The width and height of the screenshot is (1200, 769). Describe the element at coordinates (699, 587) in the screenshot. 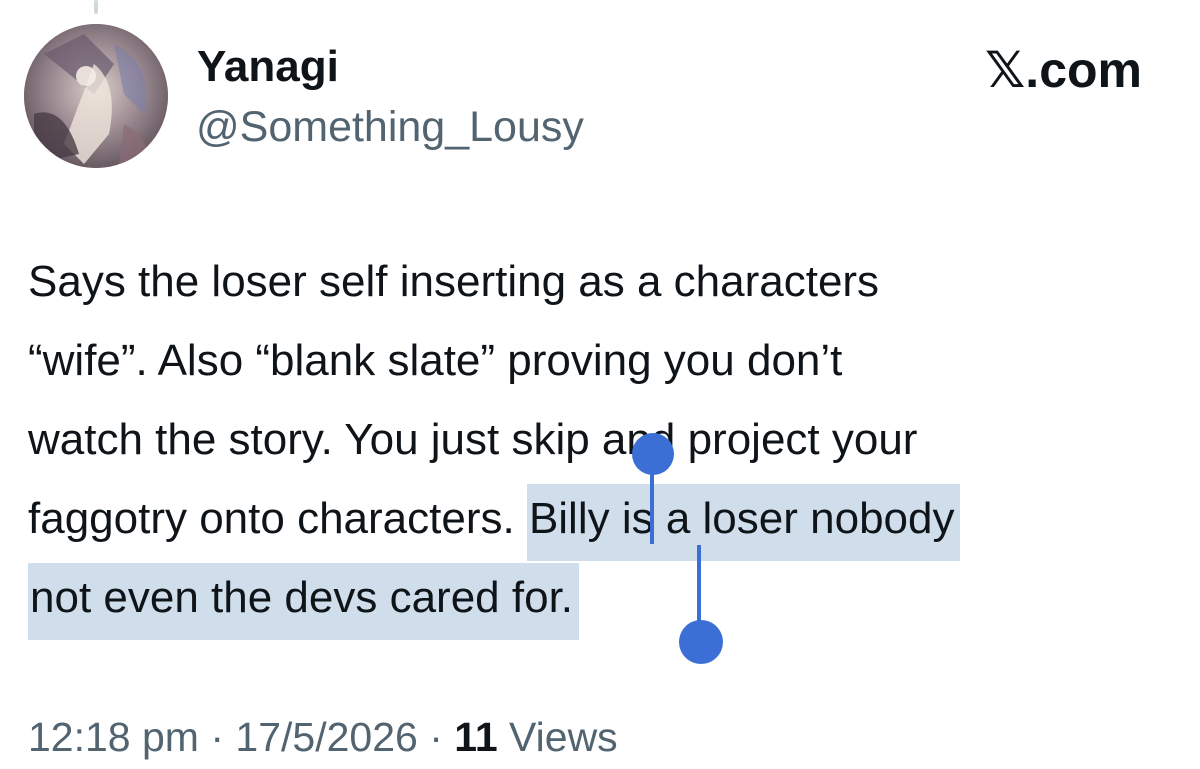

I see `selection-end-handle-bar` at that location.